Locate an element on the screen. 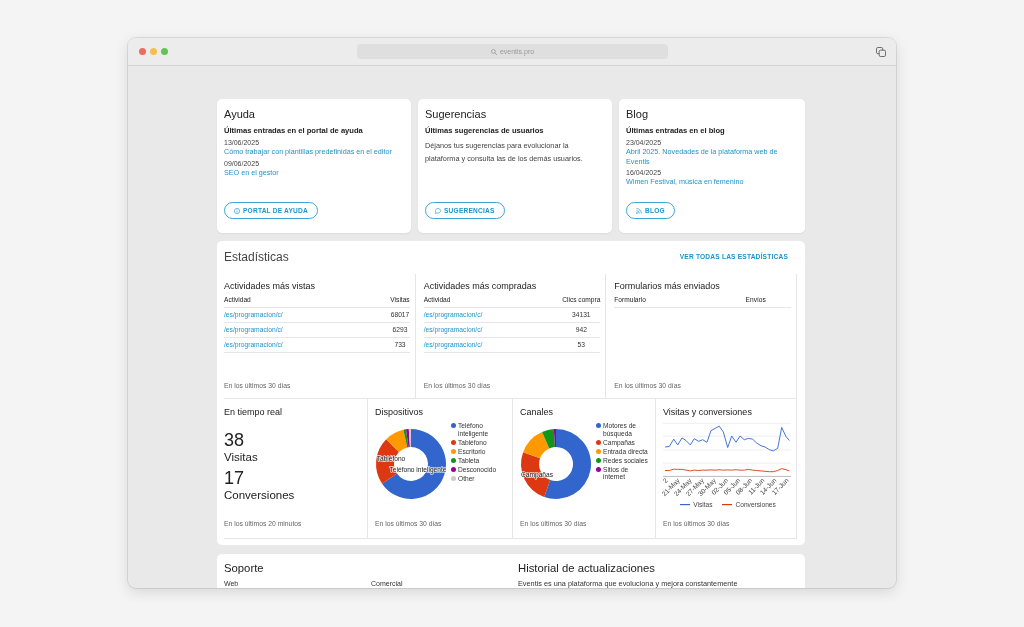  search-icon is located at coordinates (493, 51).